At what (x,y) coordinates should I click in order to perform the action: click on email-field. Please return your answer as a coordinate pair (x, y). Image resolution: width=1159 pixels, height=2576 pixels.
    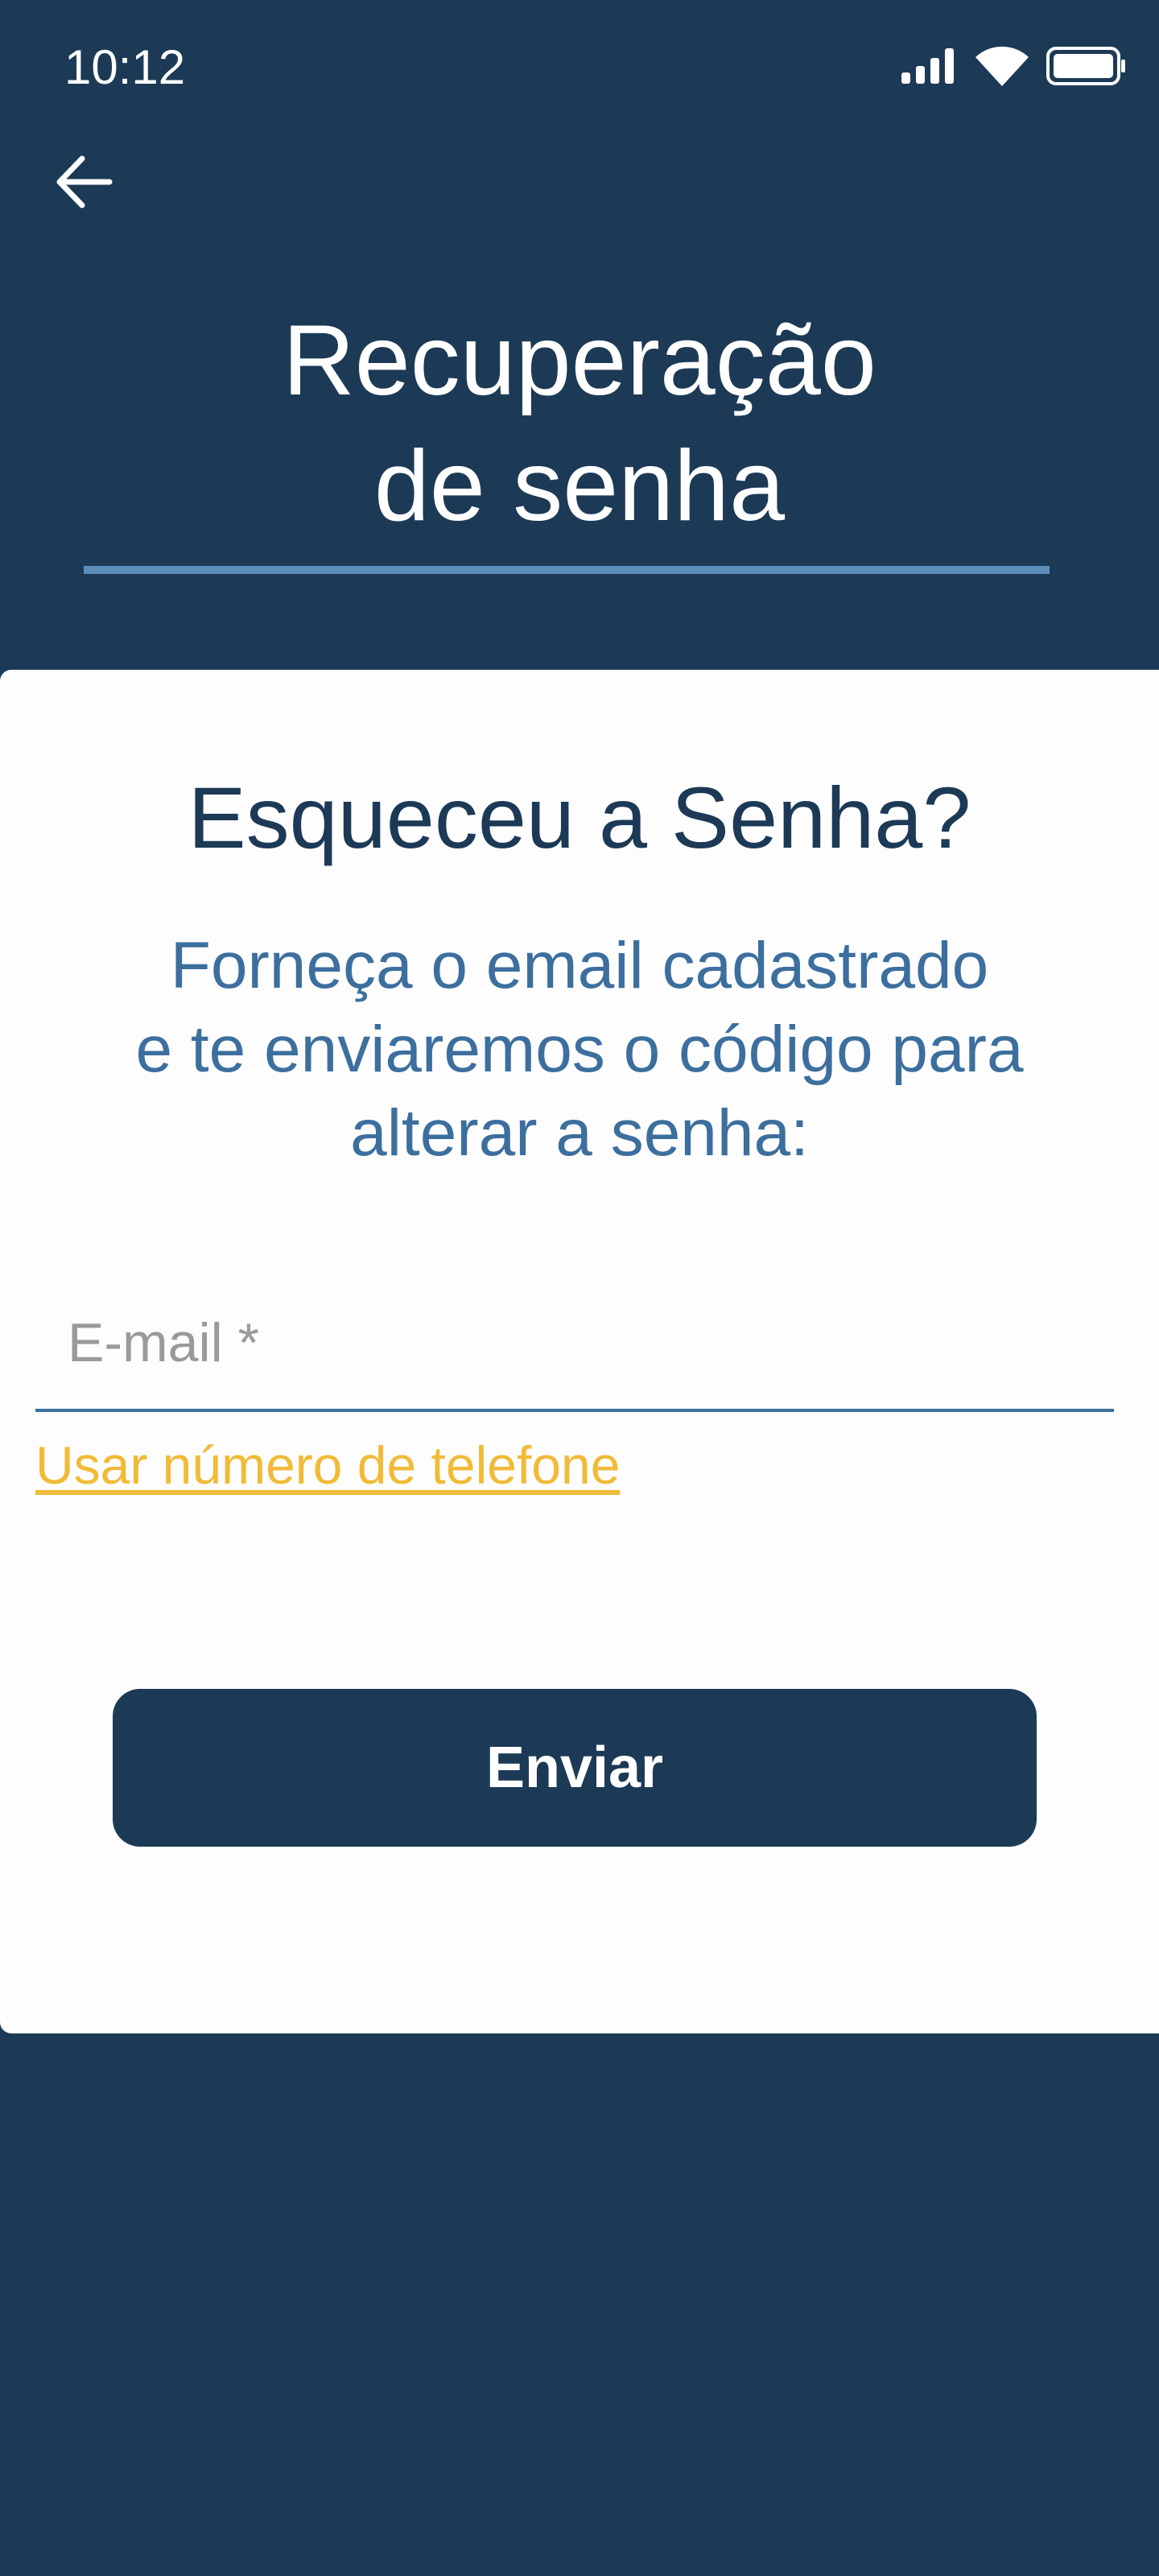
    Looking at the image, I should click on (574, 1353).